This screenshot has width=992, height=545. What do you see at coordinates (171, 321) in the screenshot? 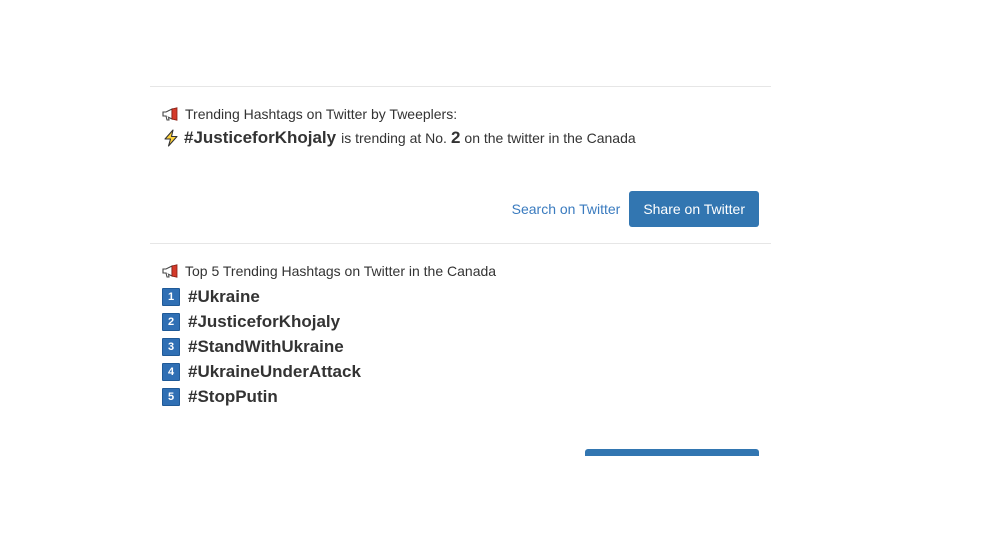
I see `rank-2-badge-icon: 2` at bounding box center [171, 321].